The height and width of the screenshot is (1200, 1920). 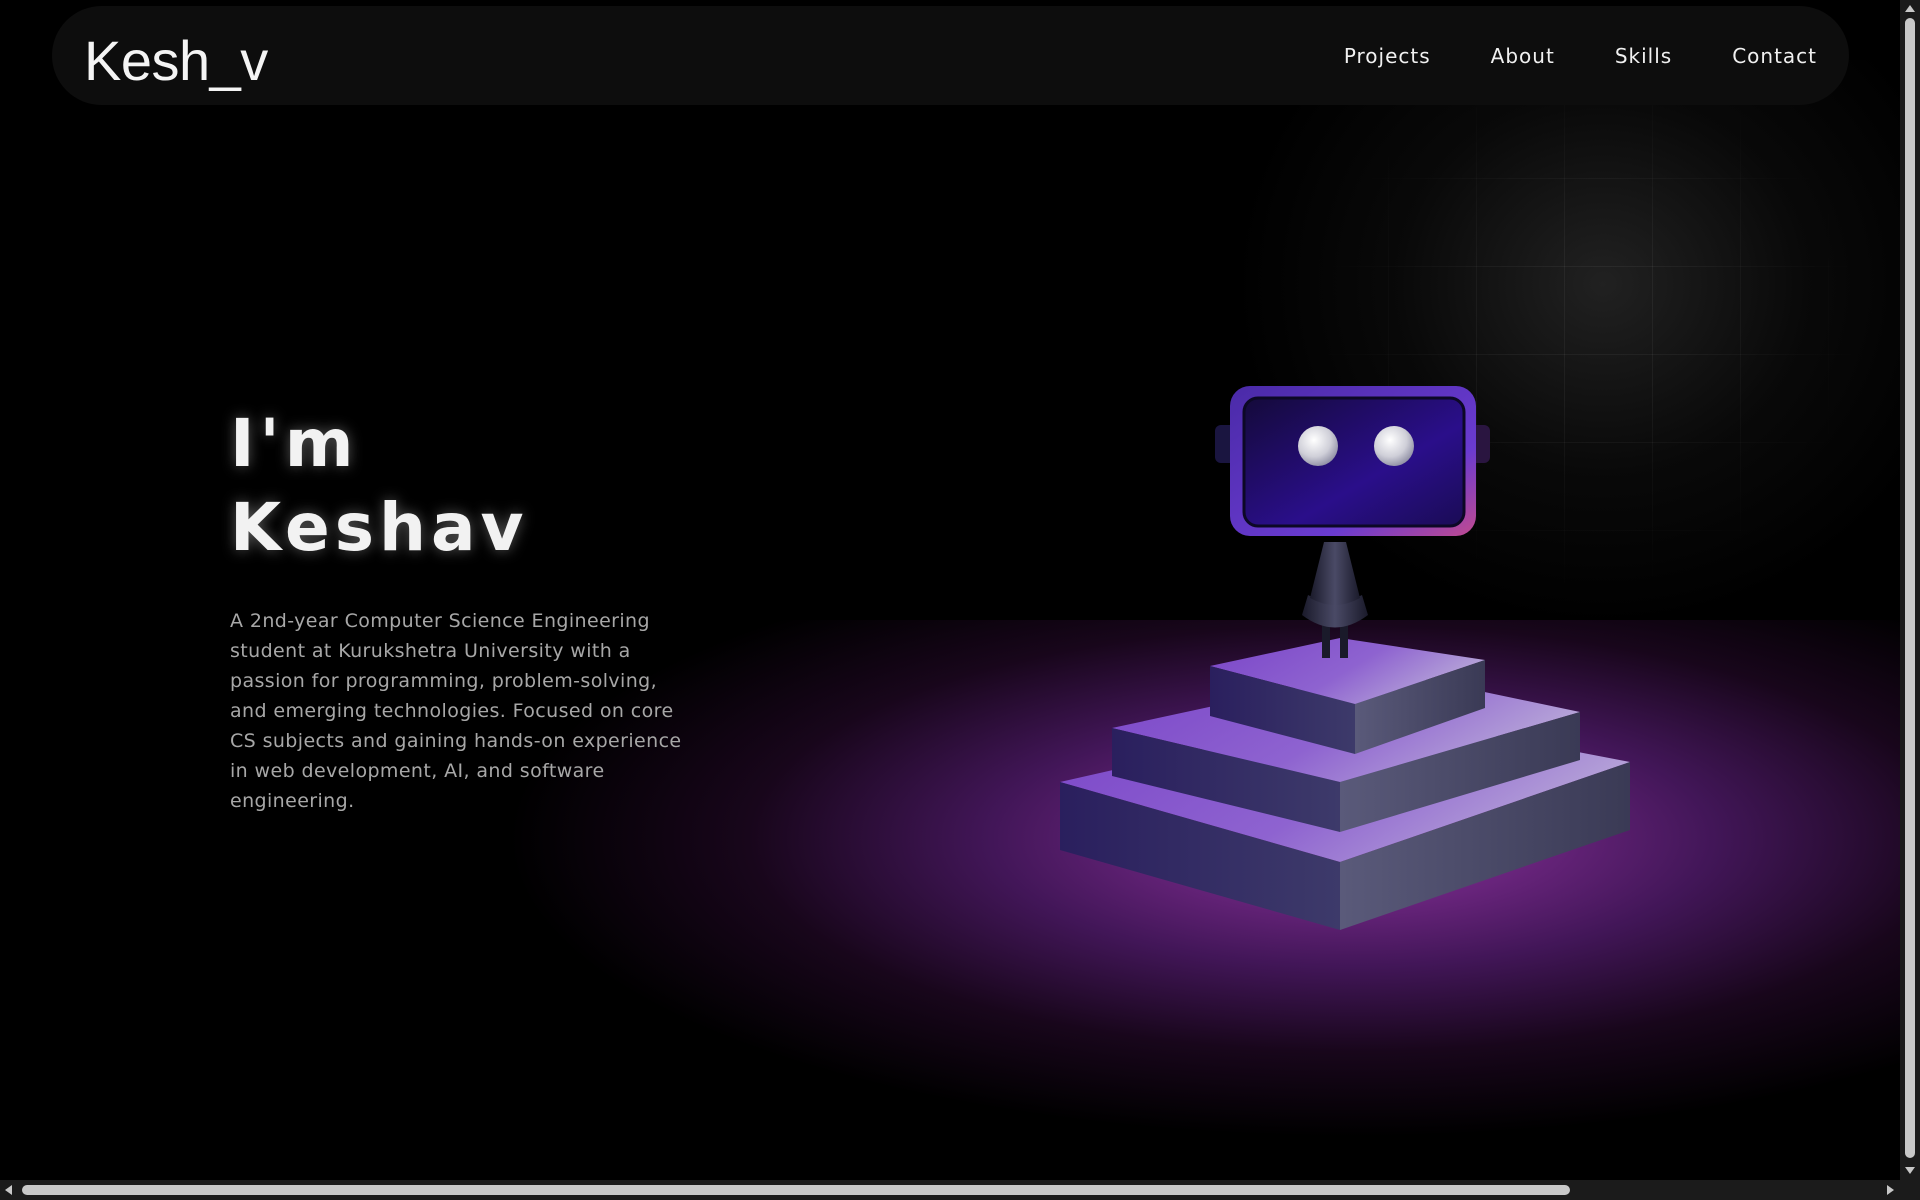 I want to click on hero-title: I'm Keshav, so click(x=379, y=486).